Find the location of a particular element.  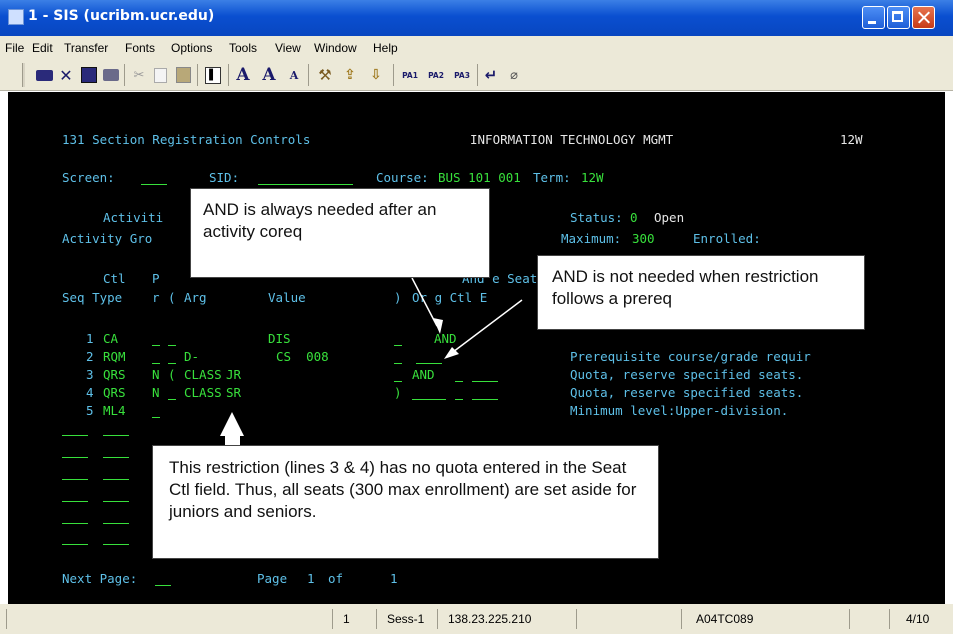

arrow-1-line is located at coordinates (424, 302).